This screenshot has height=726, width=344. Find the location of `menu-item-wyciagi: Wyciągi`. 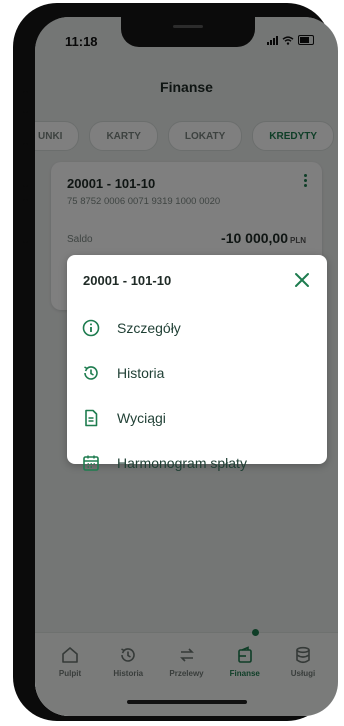

menu-item-wyciagi: Wyciągi is located at coordinates (197, 417).